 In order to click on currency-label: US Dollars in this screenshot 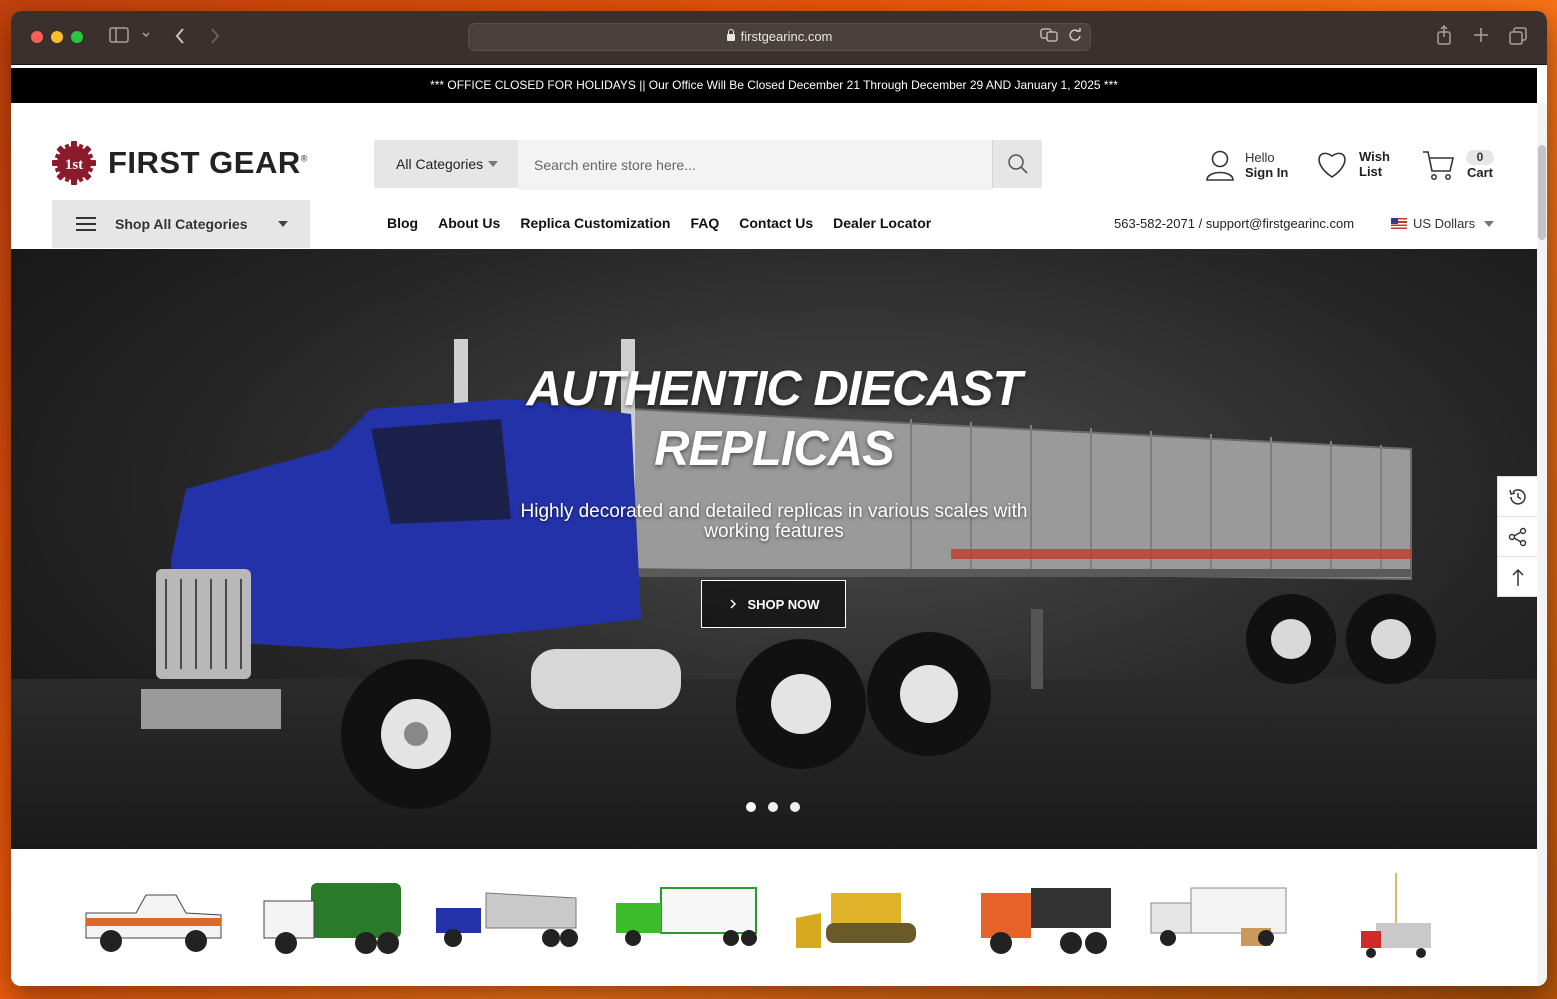, I will do `click(1444, 223)`.